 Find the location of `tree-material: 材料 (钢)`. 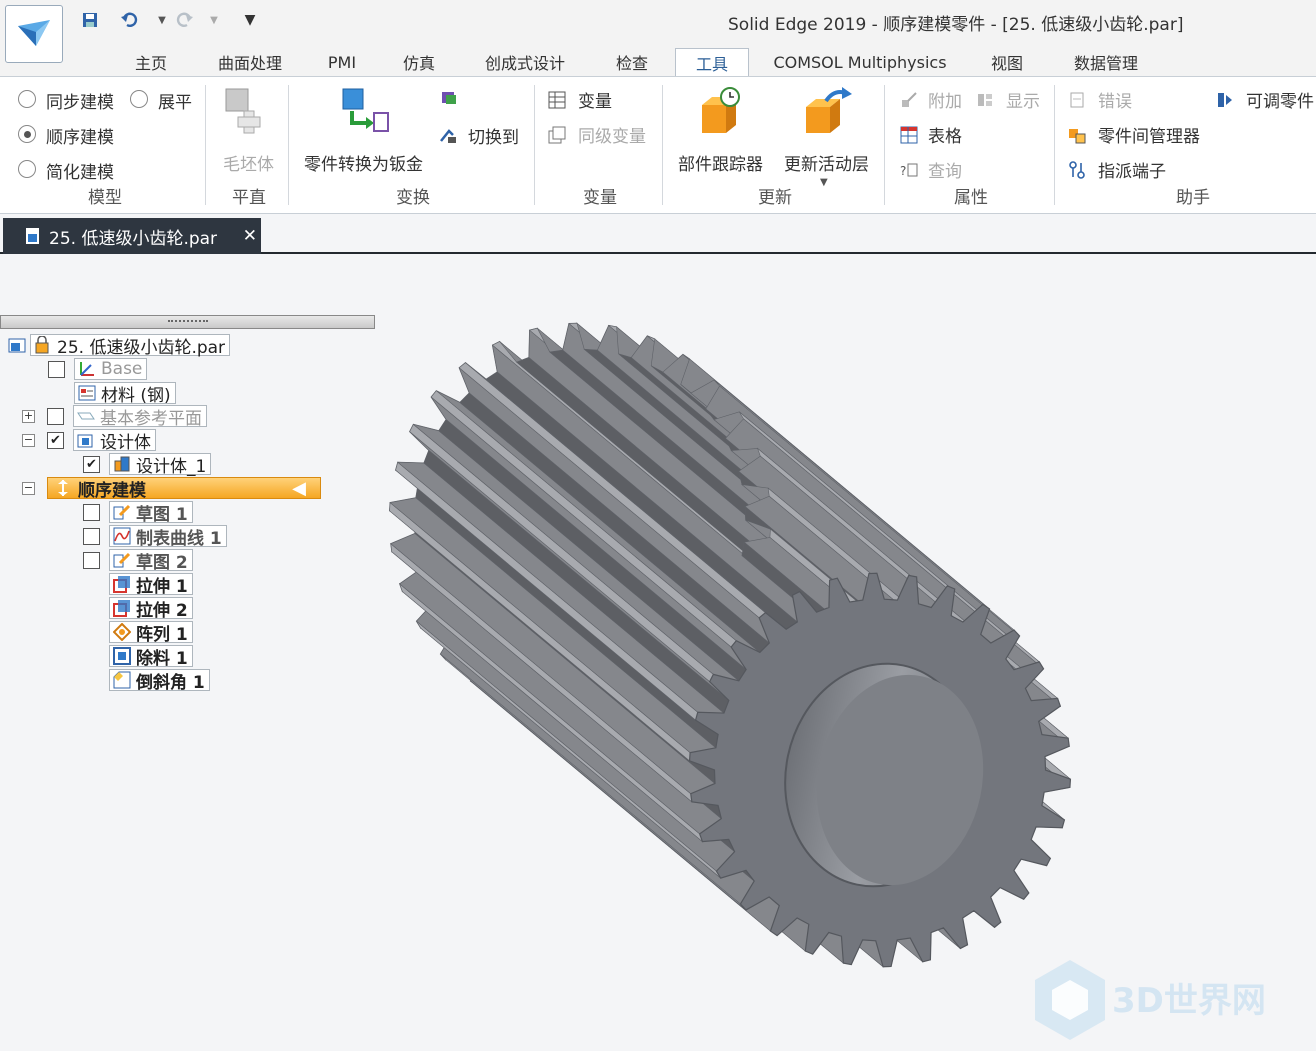

tree-material: 材料 (钢) is located at coordinates (125, 394).